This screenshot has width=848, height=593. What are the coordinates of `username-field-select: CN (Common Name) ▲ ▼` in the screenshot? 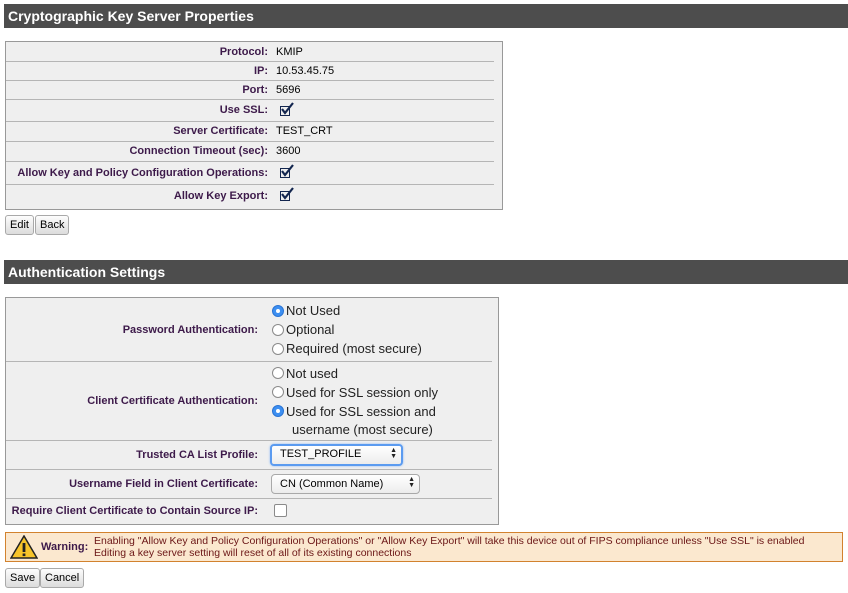 It's located at (345, 484).